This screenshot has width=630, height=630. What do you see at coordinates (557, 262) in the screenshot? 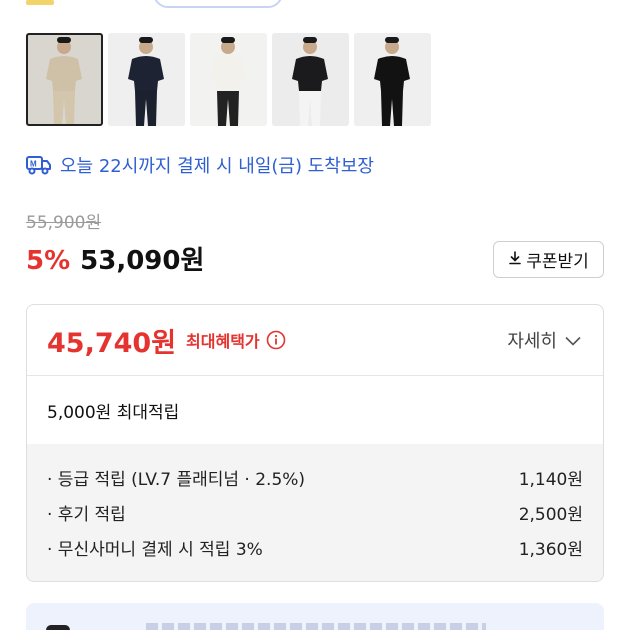
I see `coupon-label: 쿠폰받기` at bounding box center [557, 262].